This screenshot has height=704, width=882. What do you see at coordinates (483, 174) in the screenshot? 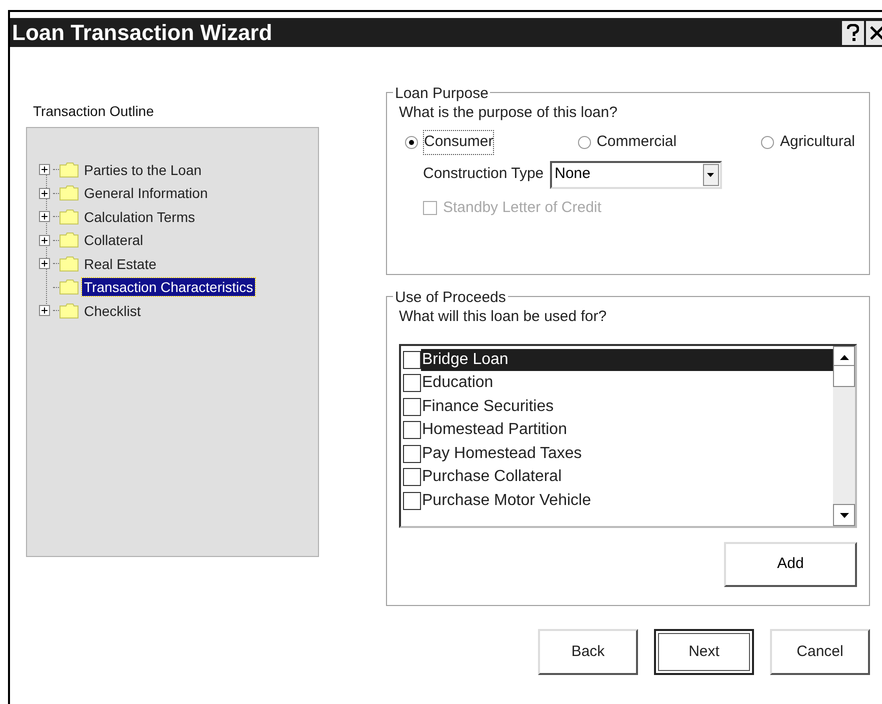
I see `field-label: Construction Type` at bounding box center [483, 174].